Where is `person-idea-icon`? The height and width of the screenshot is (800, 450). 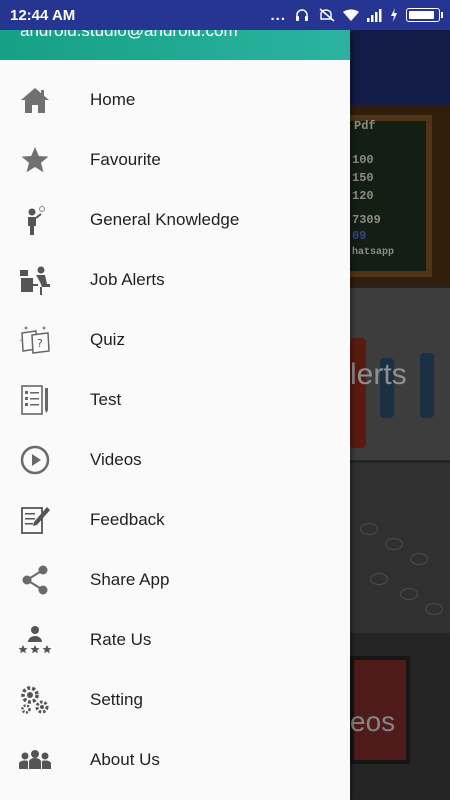 person-idea-icon is located at coordinates (35, 220).